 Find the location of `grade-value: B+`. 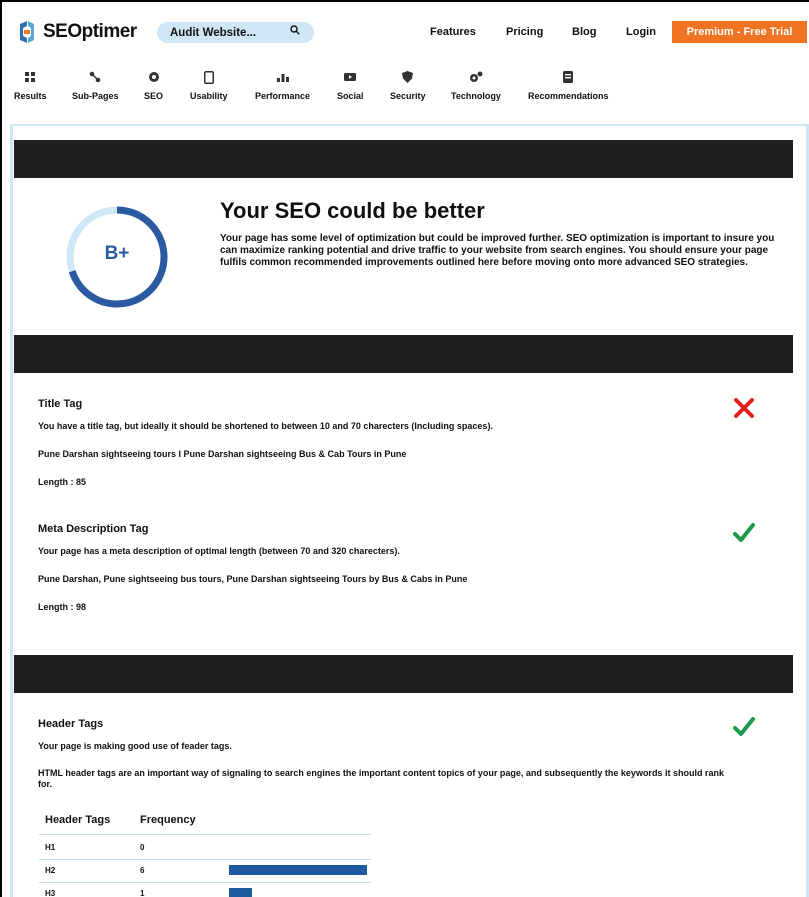

grade-value: B+ is located at coordinates (117, 253).